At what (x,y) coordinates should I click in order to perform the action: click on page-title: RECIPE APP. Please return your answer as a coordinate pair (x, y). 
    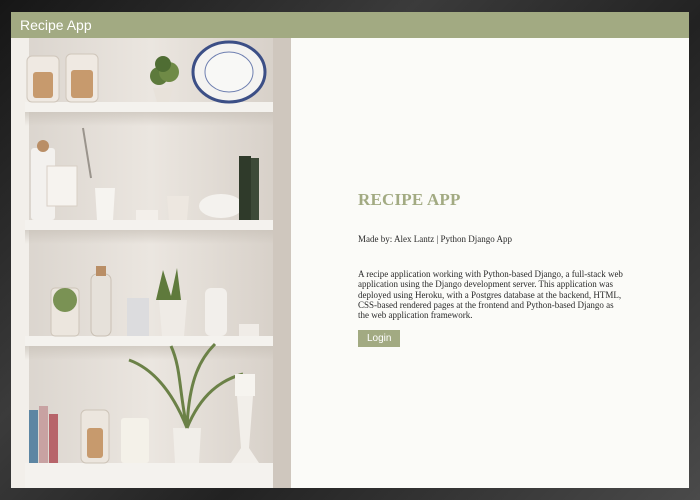
    Looking at the image, I should click on (409, 199).